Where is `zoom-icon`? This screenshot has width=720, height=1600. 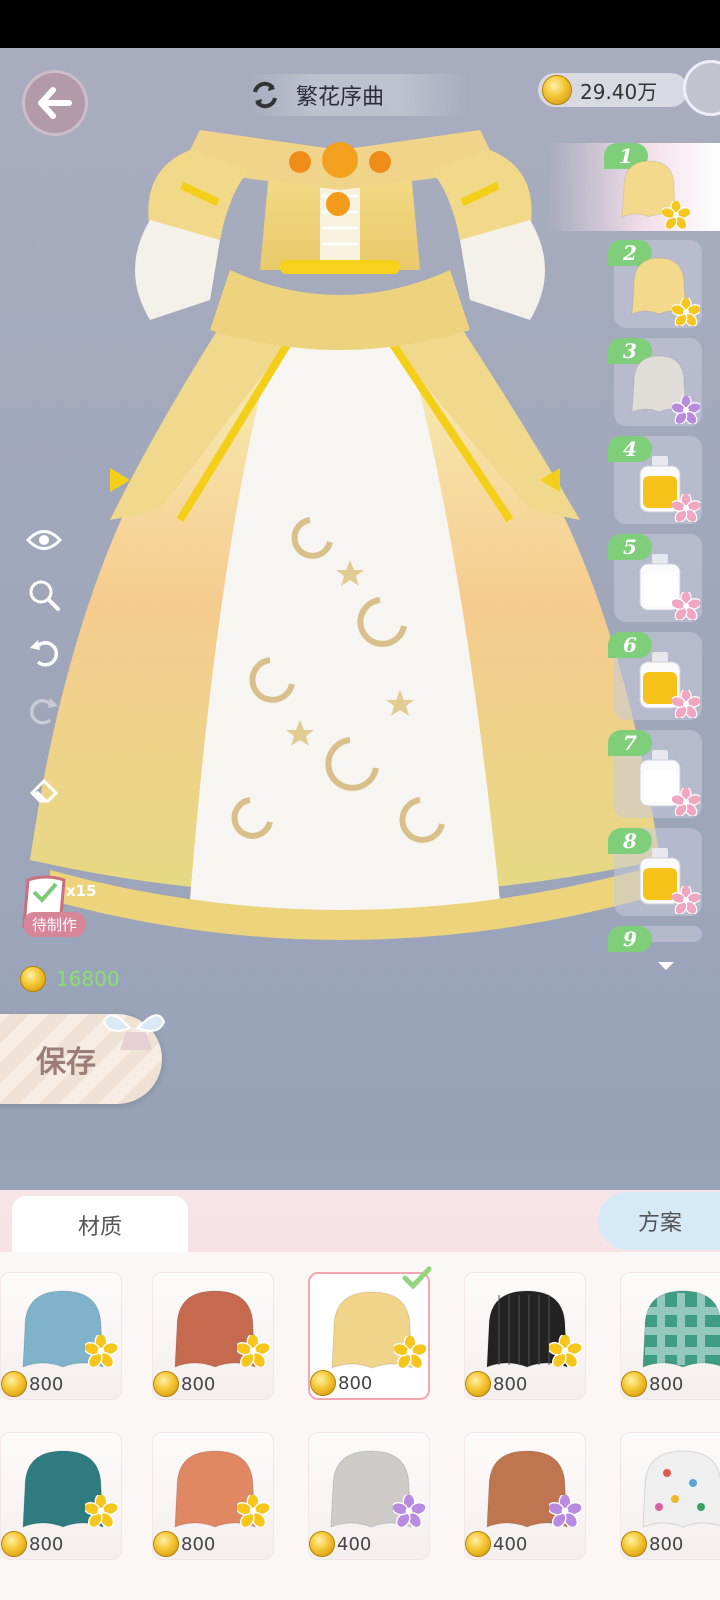
zoom-icon is located at coordinates (44, 595).